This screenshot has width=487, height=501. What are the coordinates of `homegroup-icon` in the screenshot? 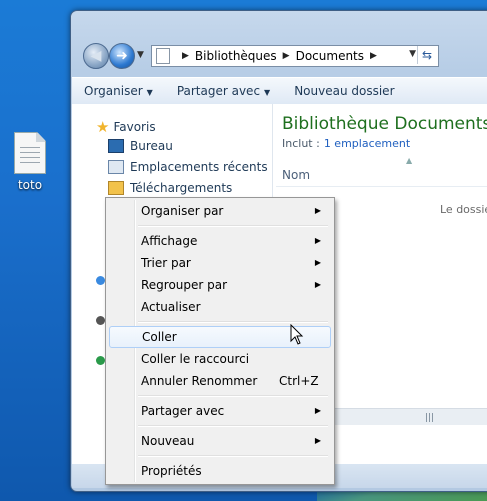 It's located at (100, 280).